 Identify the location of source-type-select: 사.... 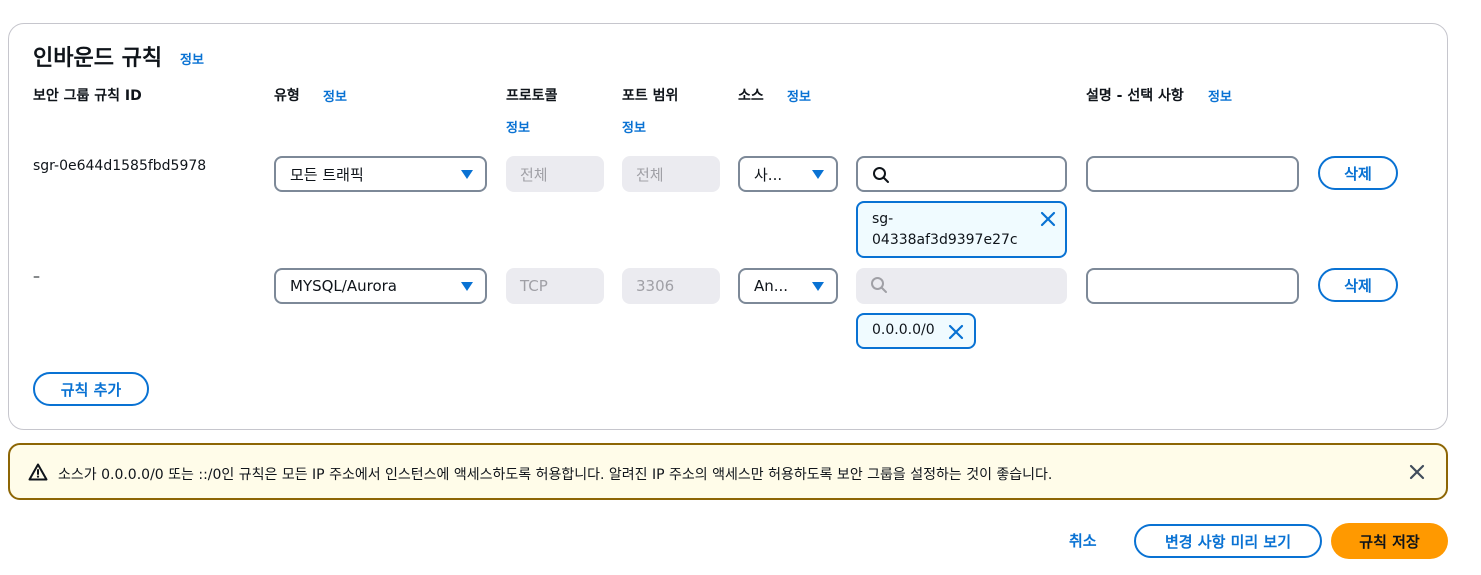
(788, 174).